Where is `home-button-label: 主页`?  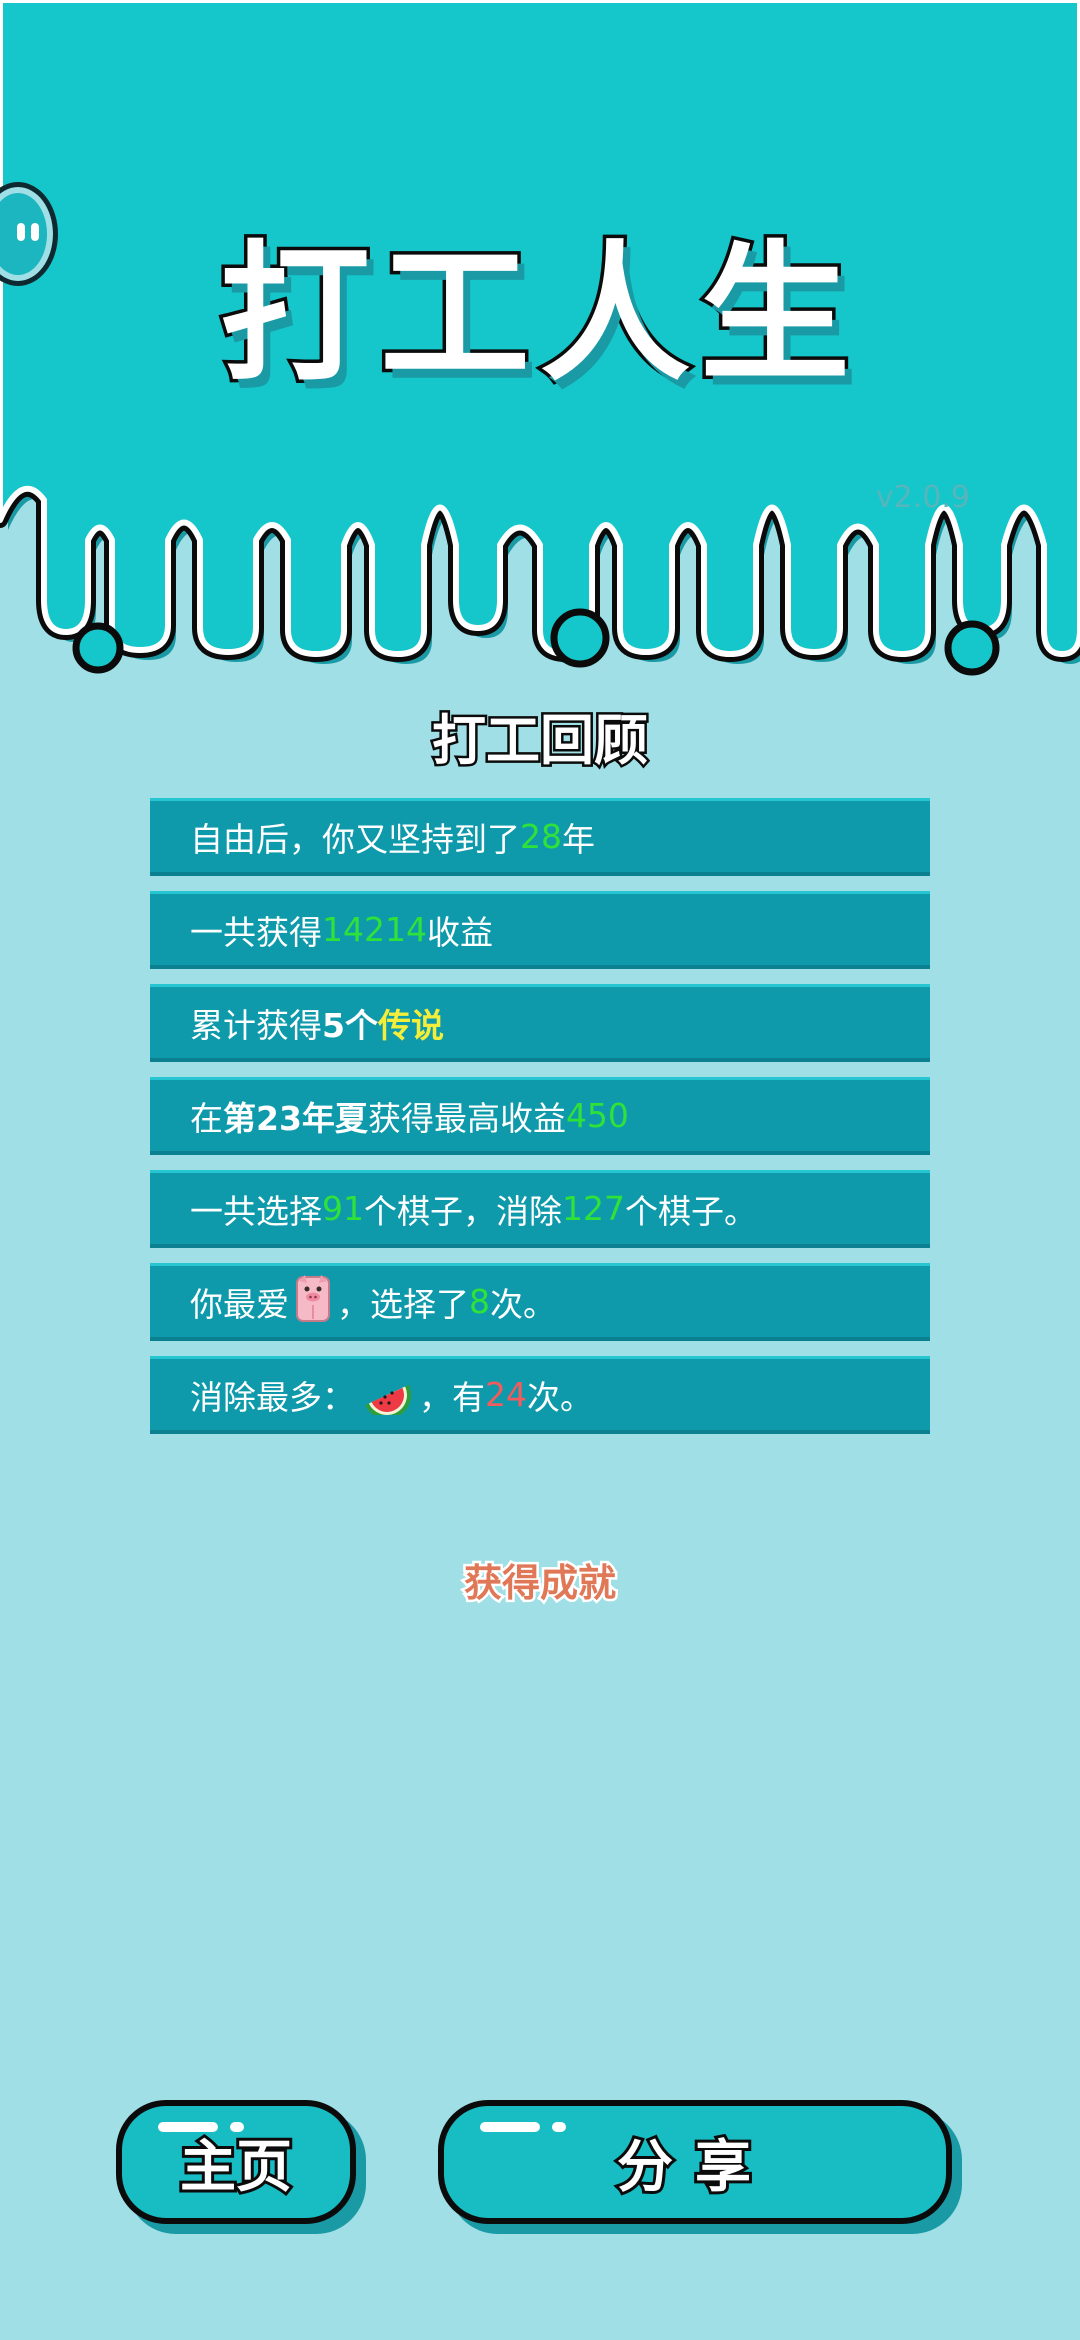 home-button-label: 主页 is located at coordinates (236, 2167).